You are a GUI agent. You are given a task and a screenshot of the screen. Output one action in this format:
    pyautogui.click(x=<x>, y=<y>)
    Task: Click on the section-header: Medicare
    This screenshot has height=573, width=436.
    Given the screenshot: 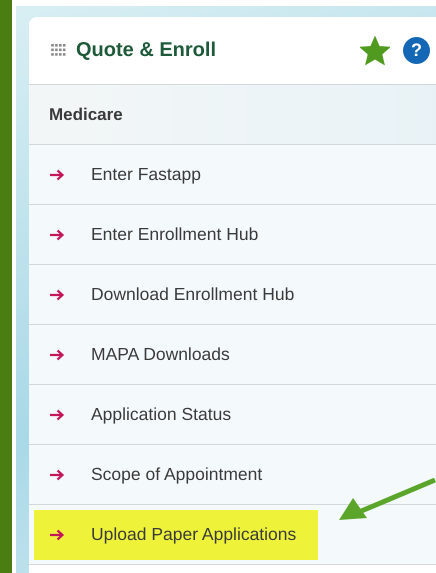 What is the action you would take?
    pyautogui.click(x=232, y=115)
    